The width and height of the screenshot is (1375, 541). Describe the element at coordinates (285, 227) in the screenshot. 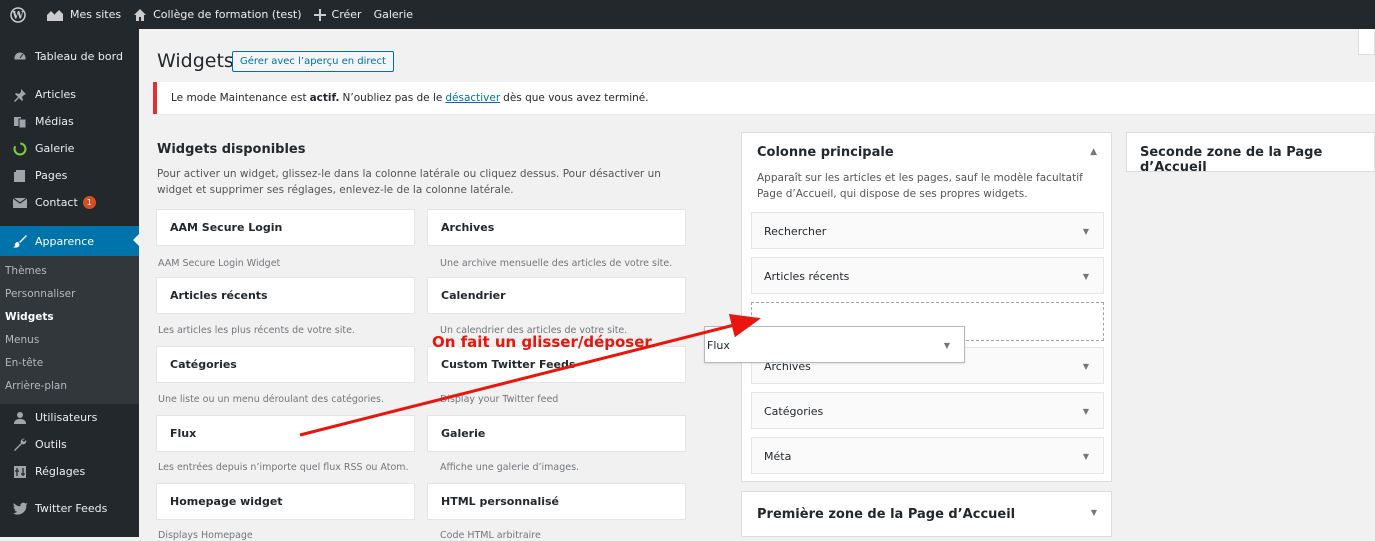

I see `widget-aam-secure-login: AAM Secure Login` at that location.